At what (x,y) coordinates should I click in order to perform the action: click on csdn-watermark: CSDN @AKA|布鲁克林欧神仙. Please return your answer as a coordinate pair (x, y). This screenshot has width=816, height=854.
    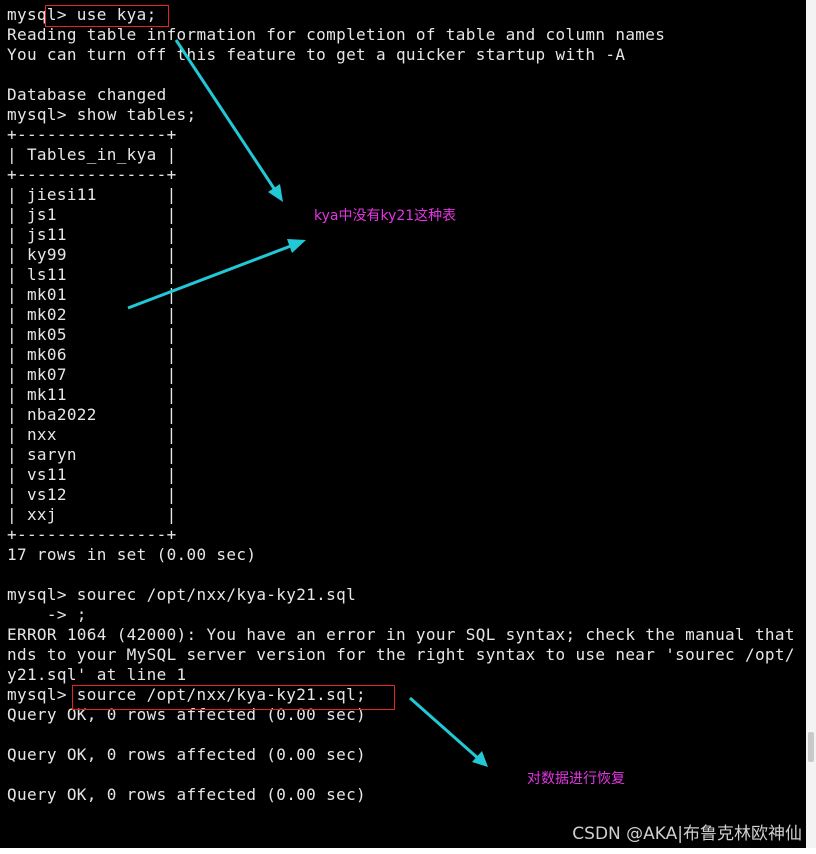
    Looking at the image, I should click on (687, 834).